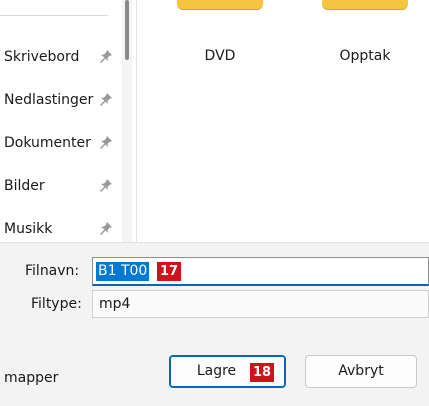 This screenshot has width=429, height=406. I want to click on sidebar-item-dokumenter: Dokumenter, so click(59, 144).